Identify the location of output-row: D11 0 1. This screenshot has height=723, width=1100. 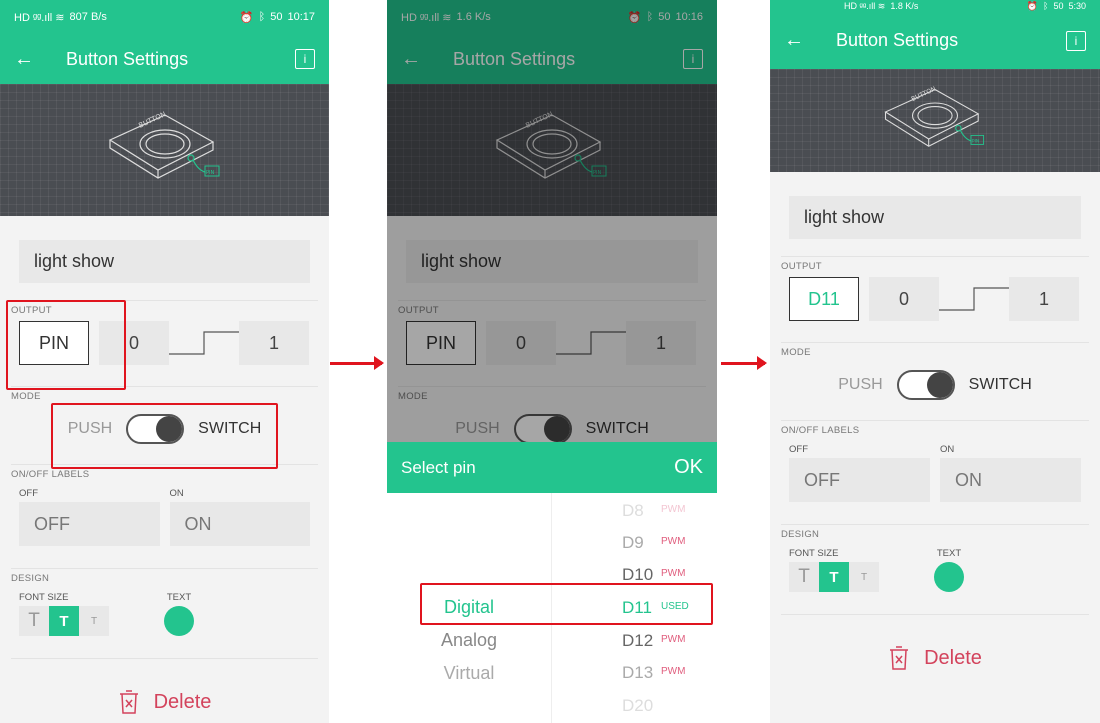
(935, 299).